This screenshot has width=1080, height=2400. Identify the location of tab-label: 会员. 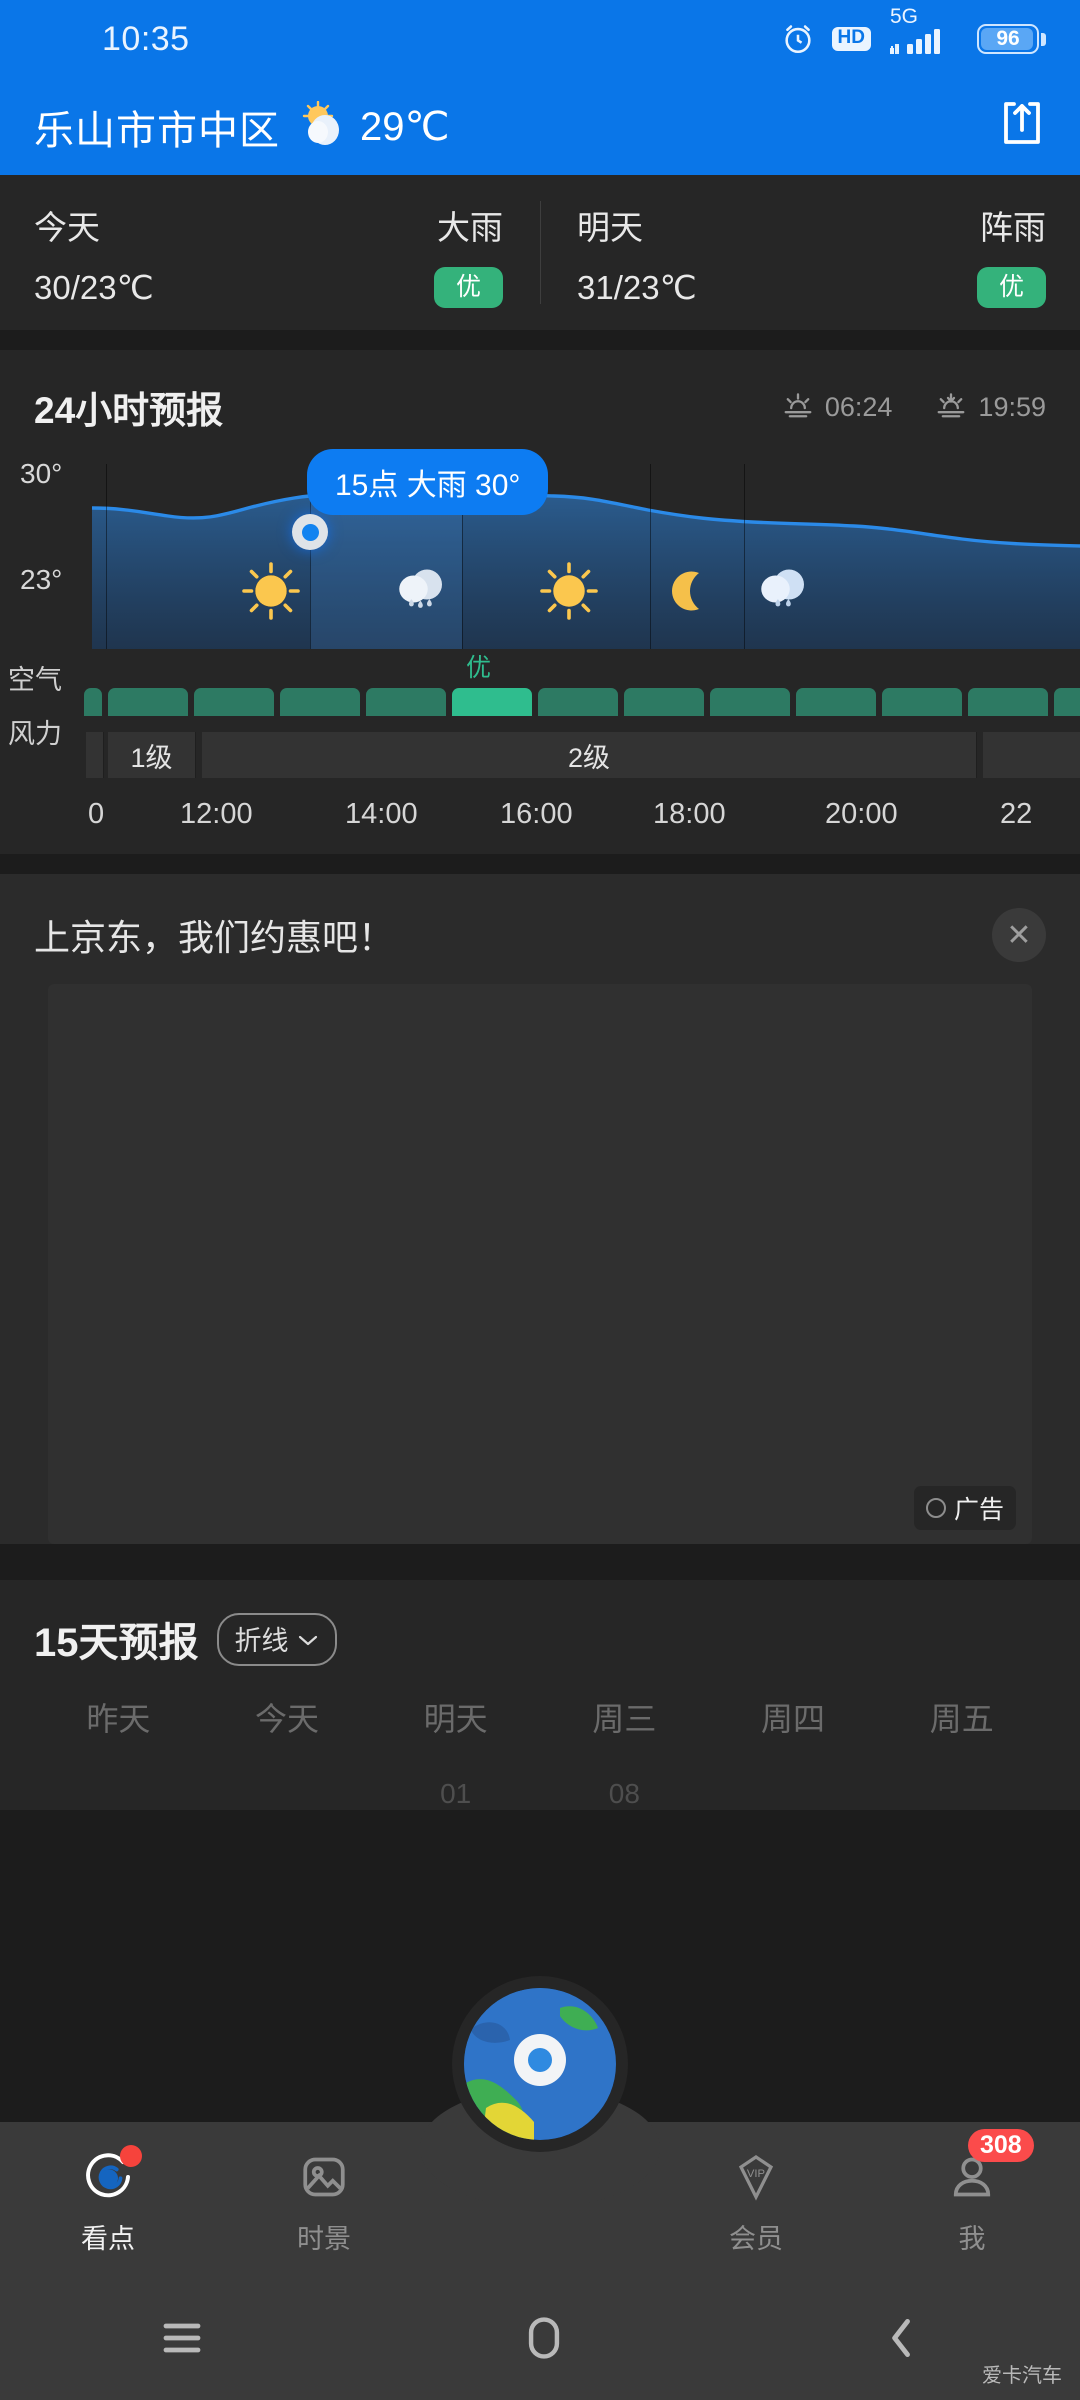
(756, 2238).